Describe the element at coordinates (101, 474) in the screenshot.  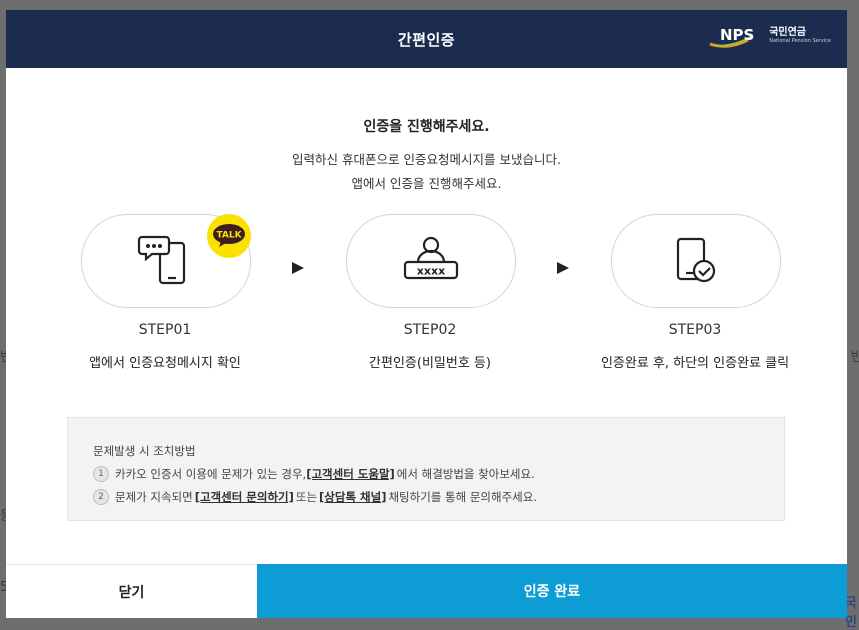
I see `number-badge: 1` at that location.